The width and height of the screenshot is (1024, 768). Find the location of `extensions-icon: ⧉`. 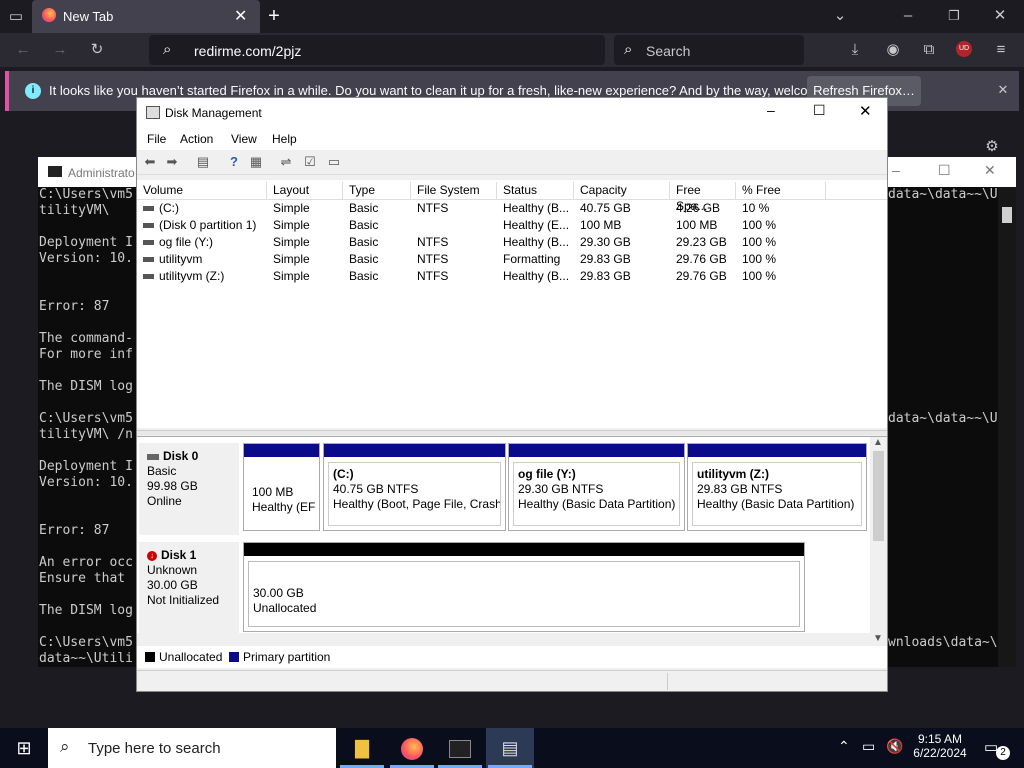

extensions-icon: ⧉ is located at coordinates (929, 50).